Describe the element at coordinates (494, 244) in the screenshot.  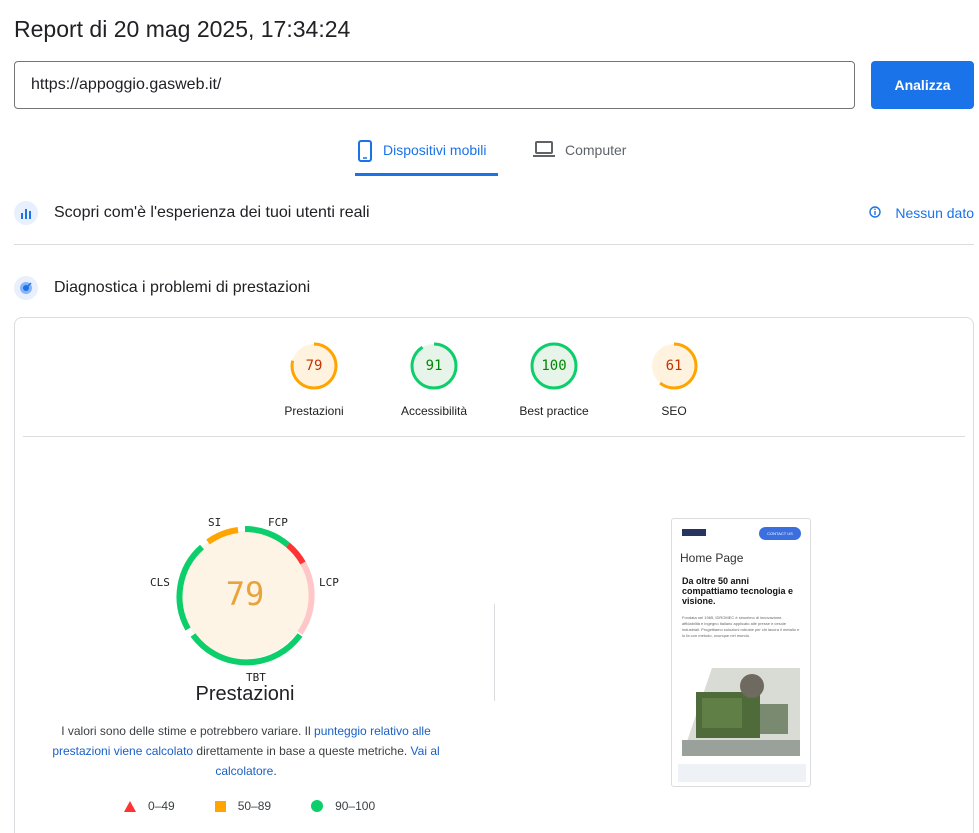
I see `section-divider` at that location.